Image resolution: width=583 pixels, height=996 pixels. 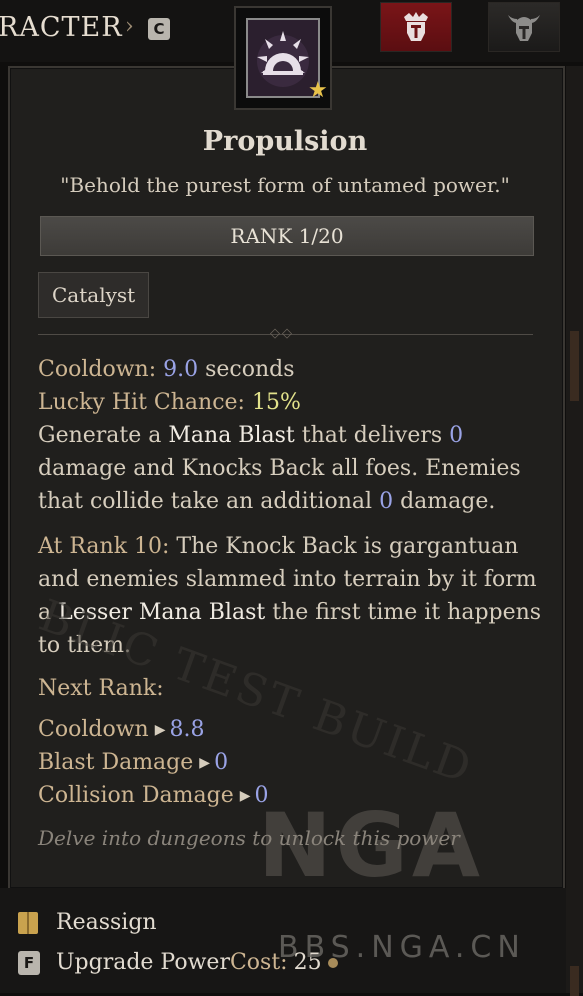 What do you see at coordinates (344, 546) in the screenshot?
I see `rank10-text: The Knock Back is gargantuan` at bounding box center [344, 546].